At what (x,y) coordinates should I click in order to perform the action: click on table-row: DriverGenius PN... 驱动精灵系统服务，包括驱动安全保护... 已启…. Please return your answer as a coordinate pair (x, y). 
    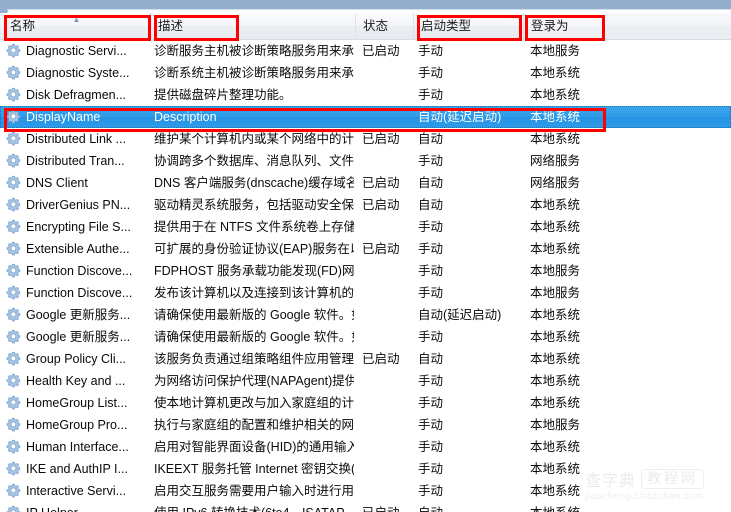
    Looking at the image, I should click on (365, 205).